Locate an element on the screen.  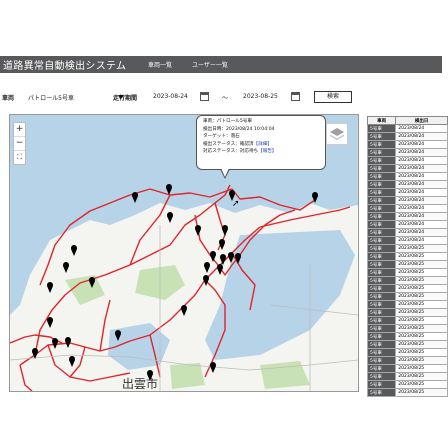
date-to-input: 2023-08-25 is located at coordinates (260, 96).